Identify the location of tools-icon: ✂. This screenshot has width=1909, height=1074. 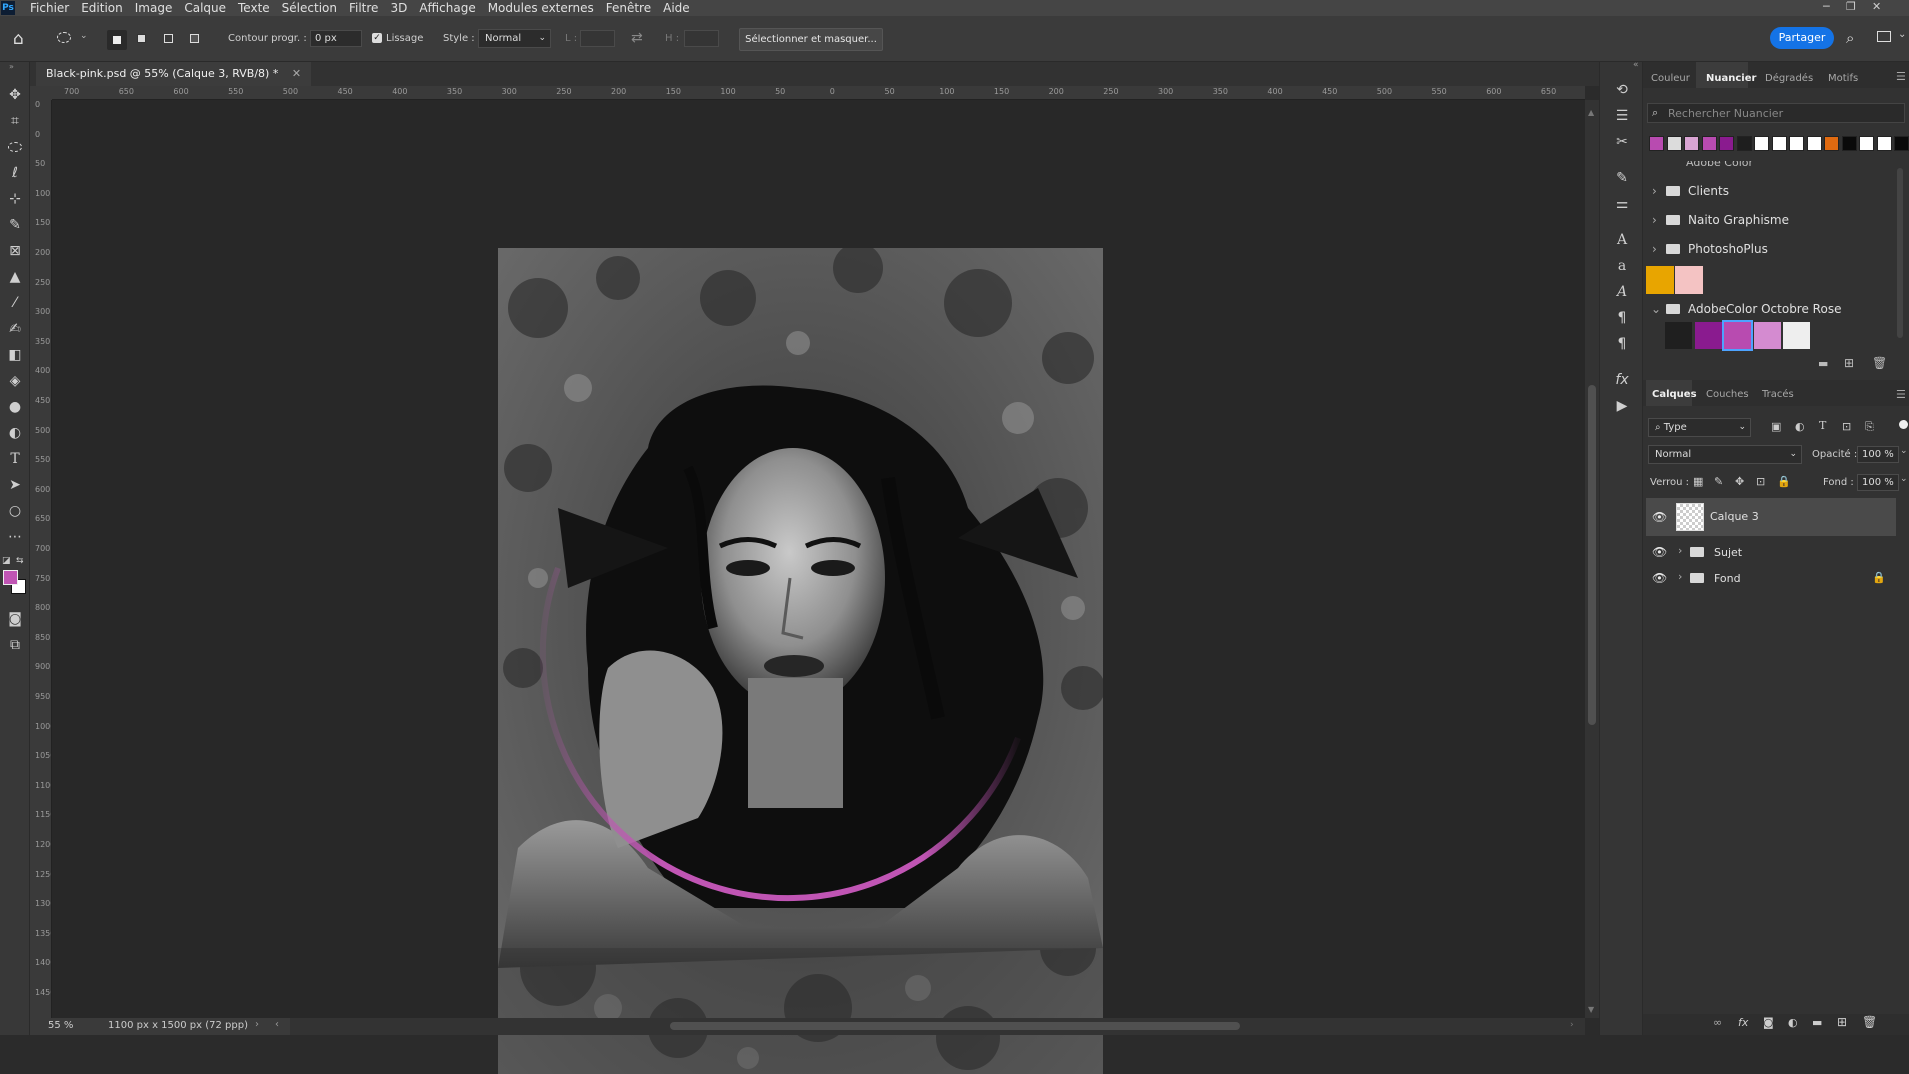
(1622, 142).